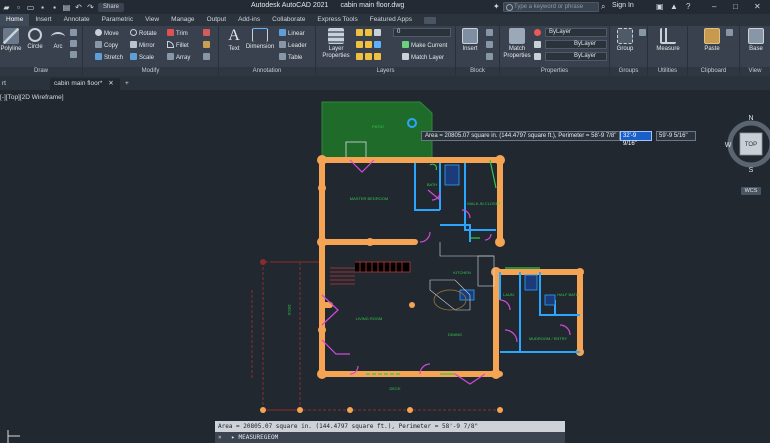 This screenshot has width=770, height=443. Describe the element at coordinates (751, 191) in the screenshot. I see `wcs-menu: WCS` at that location.